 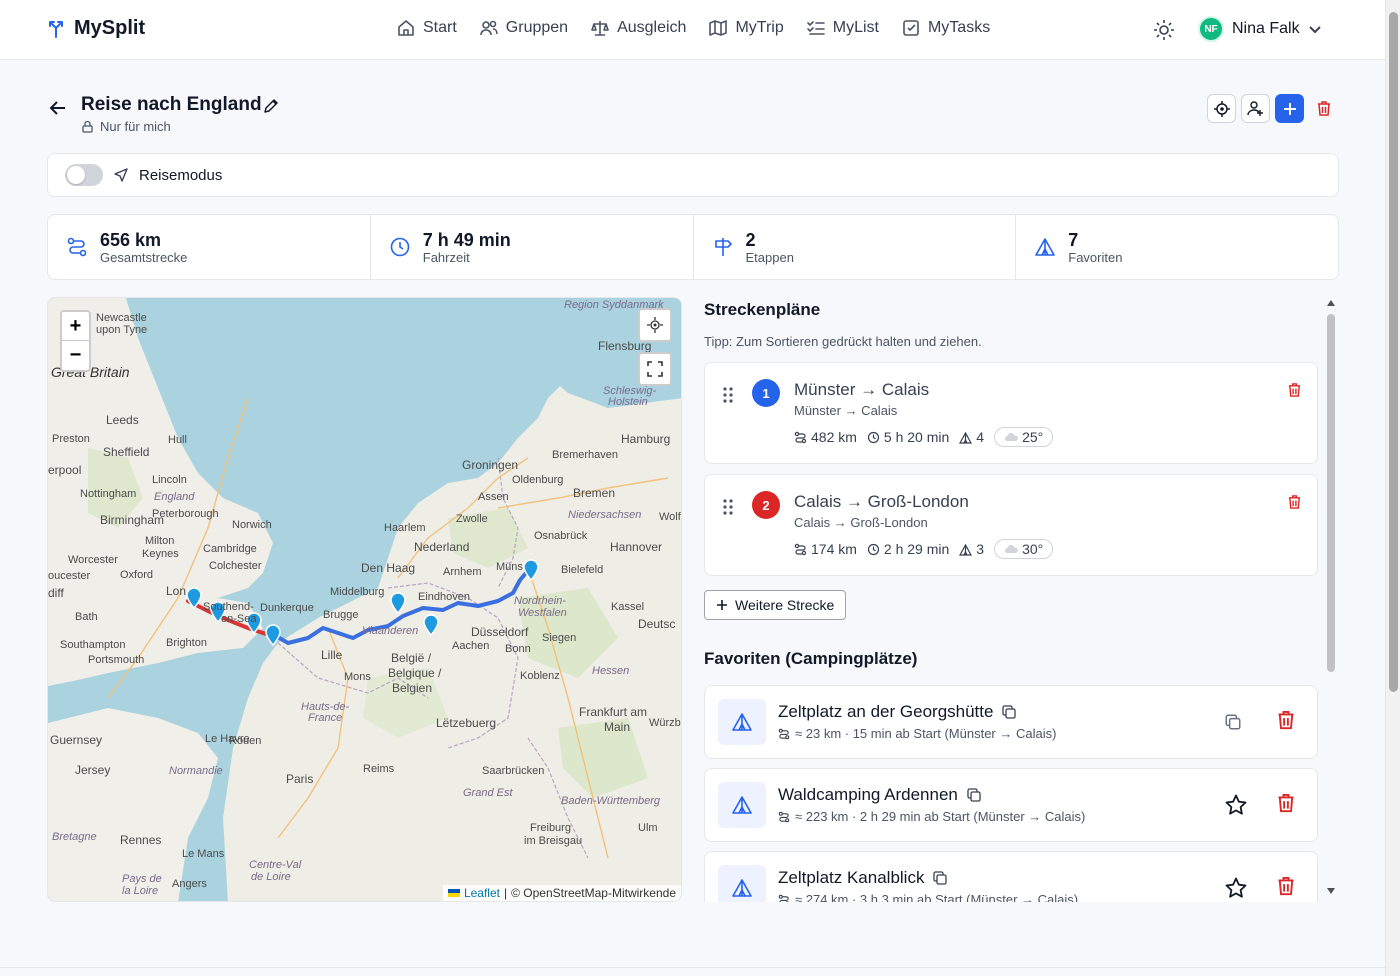 What do you see at coordinates (750, 239) in the screenshot?
I see `stat-stages-value: 2` at bounding box center [750, 239].